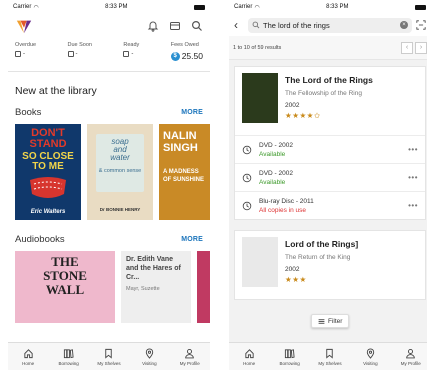 The image size is (427, 370). What do you see at coordinates (25, 56) in the screenshot?
I see `overdue-stat: Overdue -` at bounding box center [25, 56].